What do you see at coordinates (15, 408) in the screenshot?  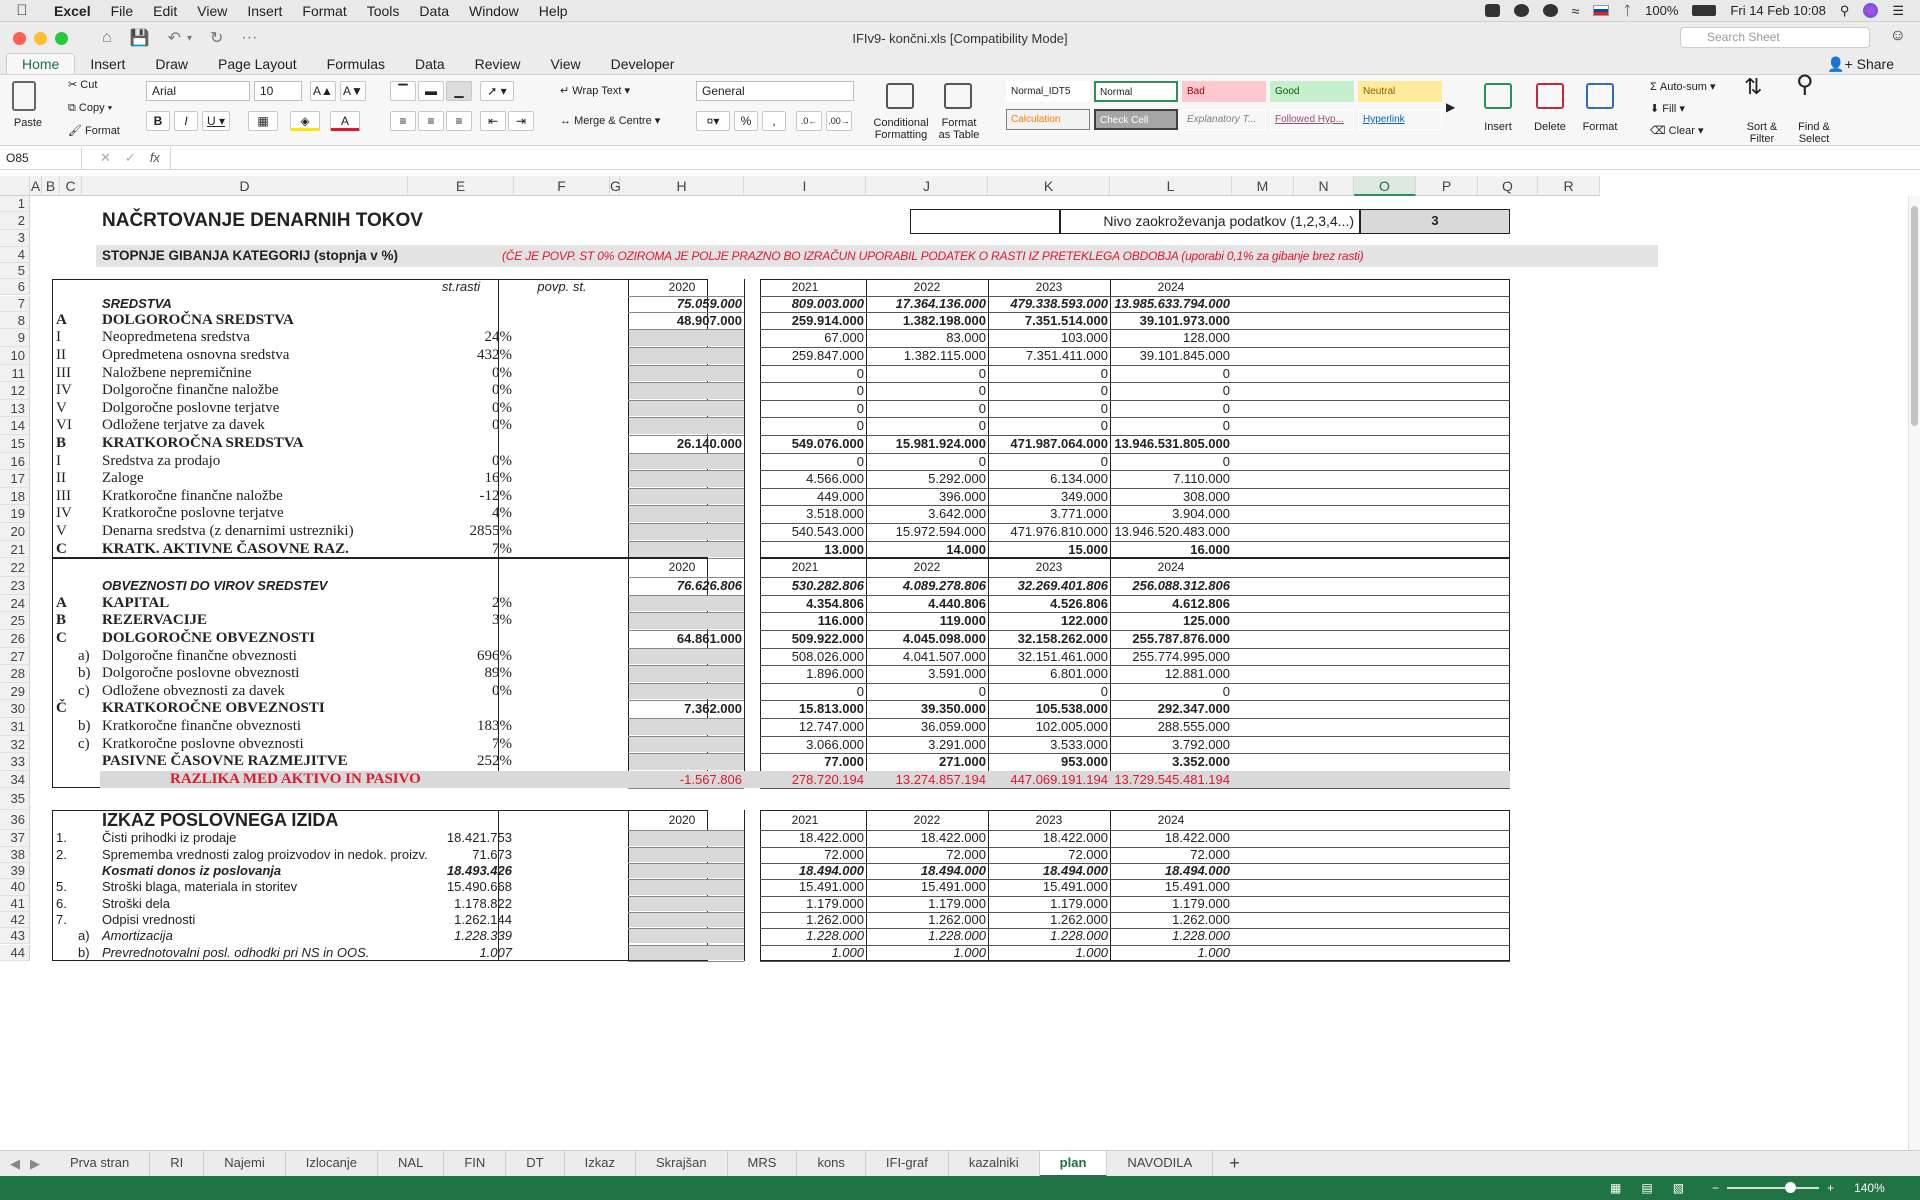 I see `row-header-13: 13` at bounding box center [15, 408].